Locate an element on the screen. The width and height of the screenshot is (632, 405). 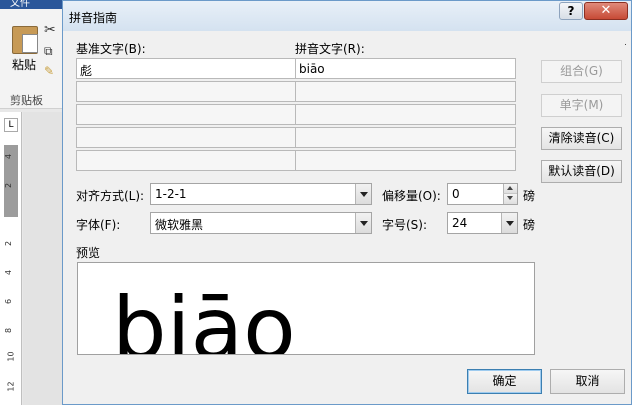
spin-down-icon is located at coordinates (510, 199).